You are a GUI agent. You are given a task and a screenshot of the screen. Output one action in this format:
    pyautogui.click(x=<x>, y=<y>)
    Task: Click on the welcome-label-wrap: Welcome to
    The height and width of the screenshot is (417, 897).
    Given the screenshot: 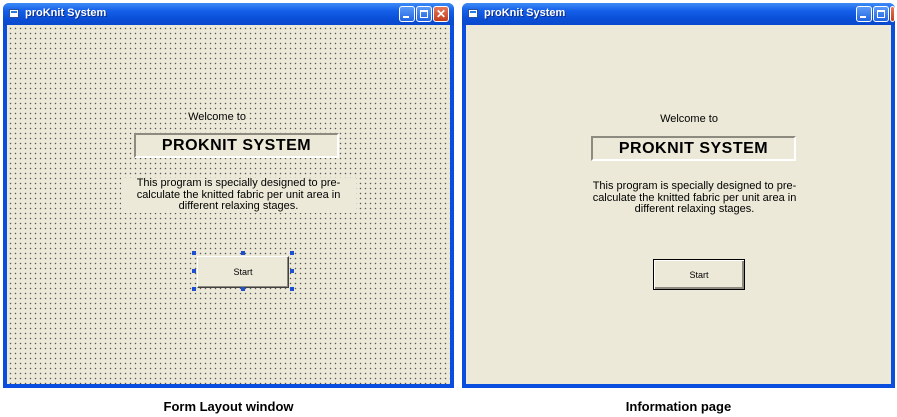 What is the action you would take?
    pyautogui.click(x=217, y=117)
    